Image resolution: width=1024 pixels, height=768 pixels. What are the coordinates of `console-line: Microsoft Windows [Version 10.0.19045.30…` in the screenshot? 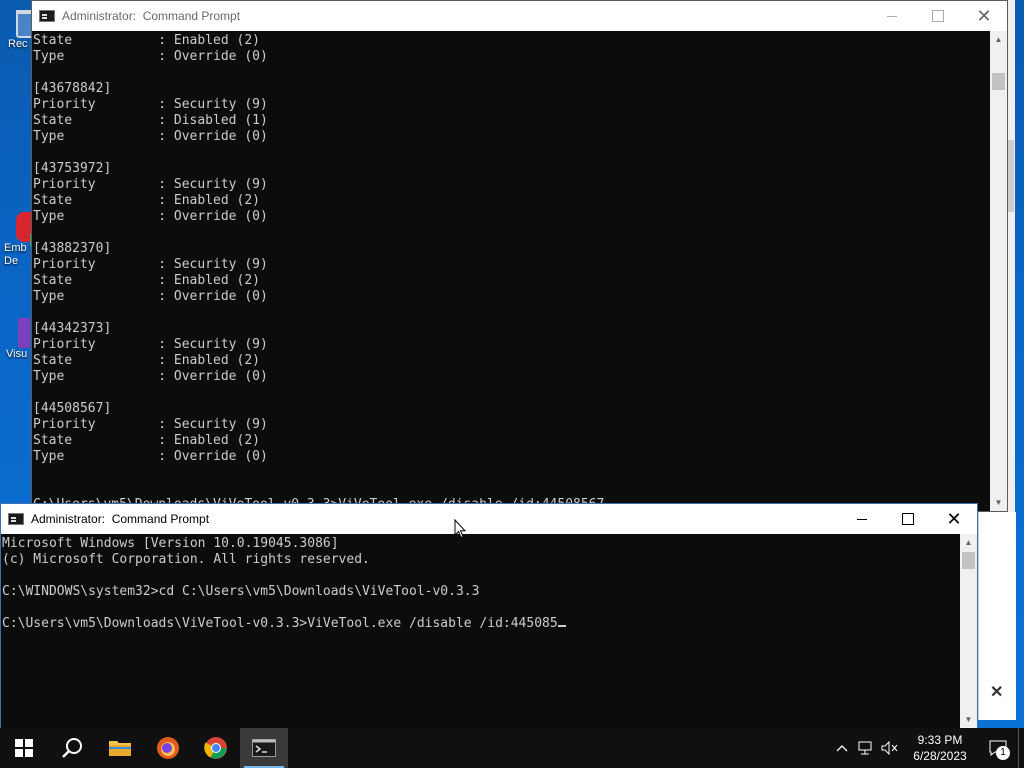 It's located at (170, 543).